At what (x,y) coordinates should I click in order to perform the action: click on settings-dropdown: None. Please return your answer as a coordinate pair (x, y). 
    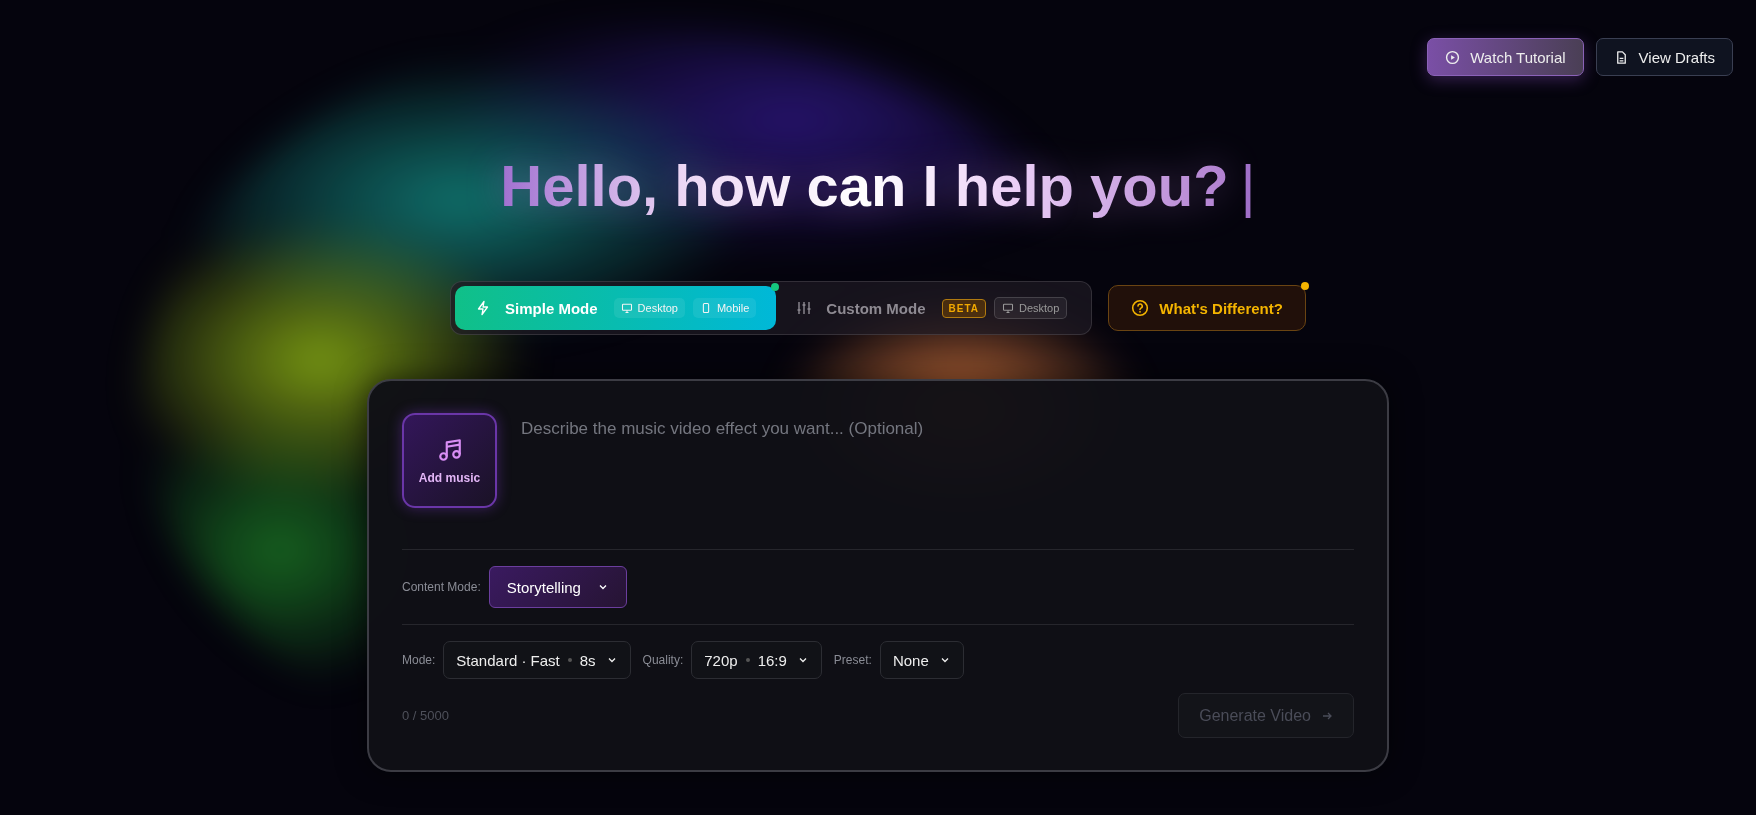
    Looking at the image, I should click on (921, 660).